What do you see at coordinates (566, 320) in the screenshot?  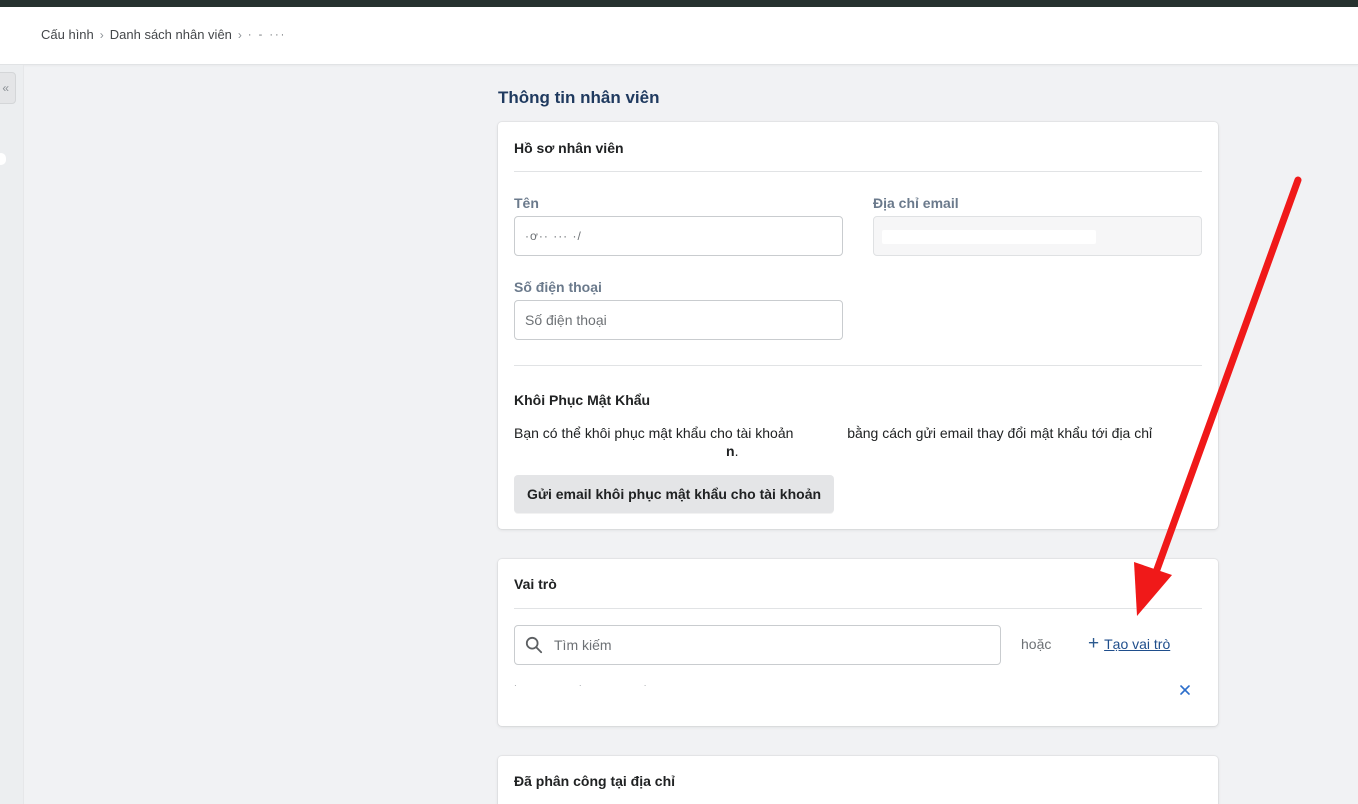 I see `phone-placeholder: Số điện thoại` at bounding box center [566, 320].